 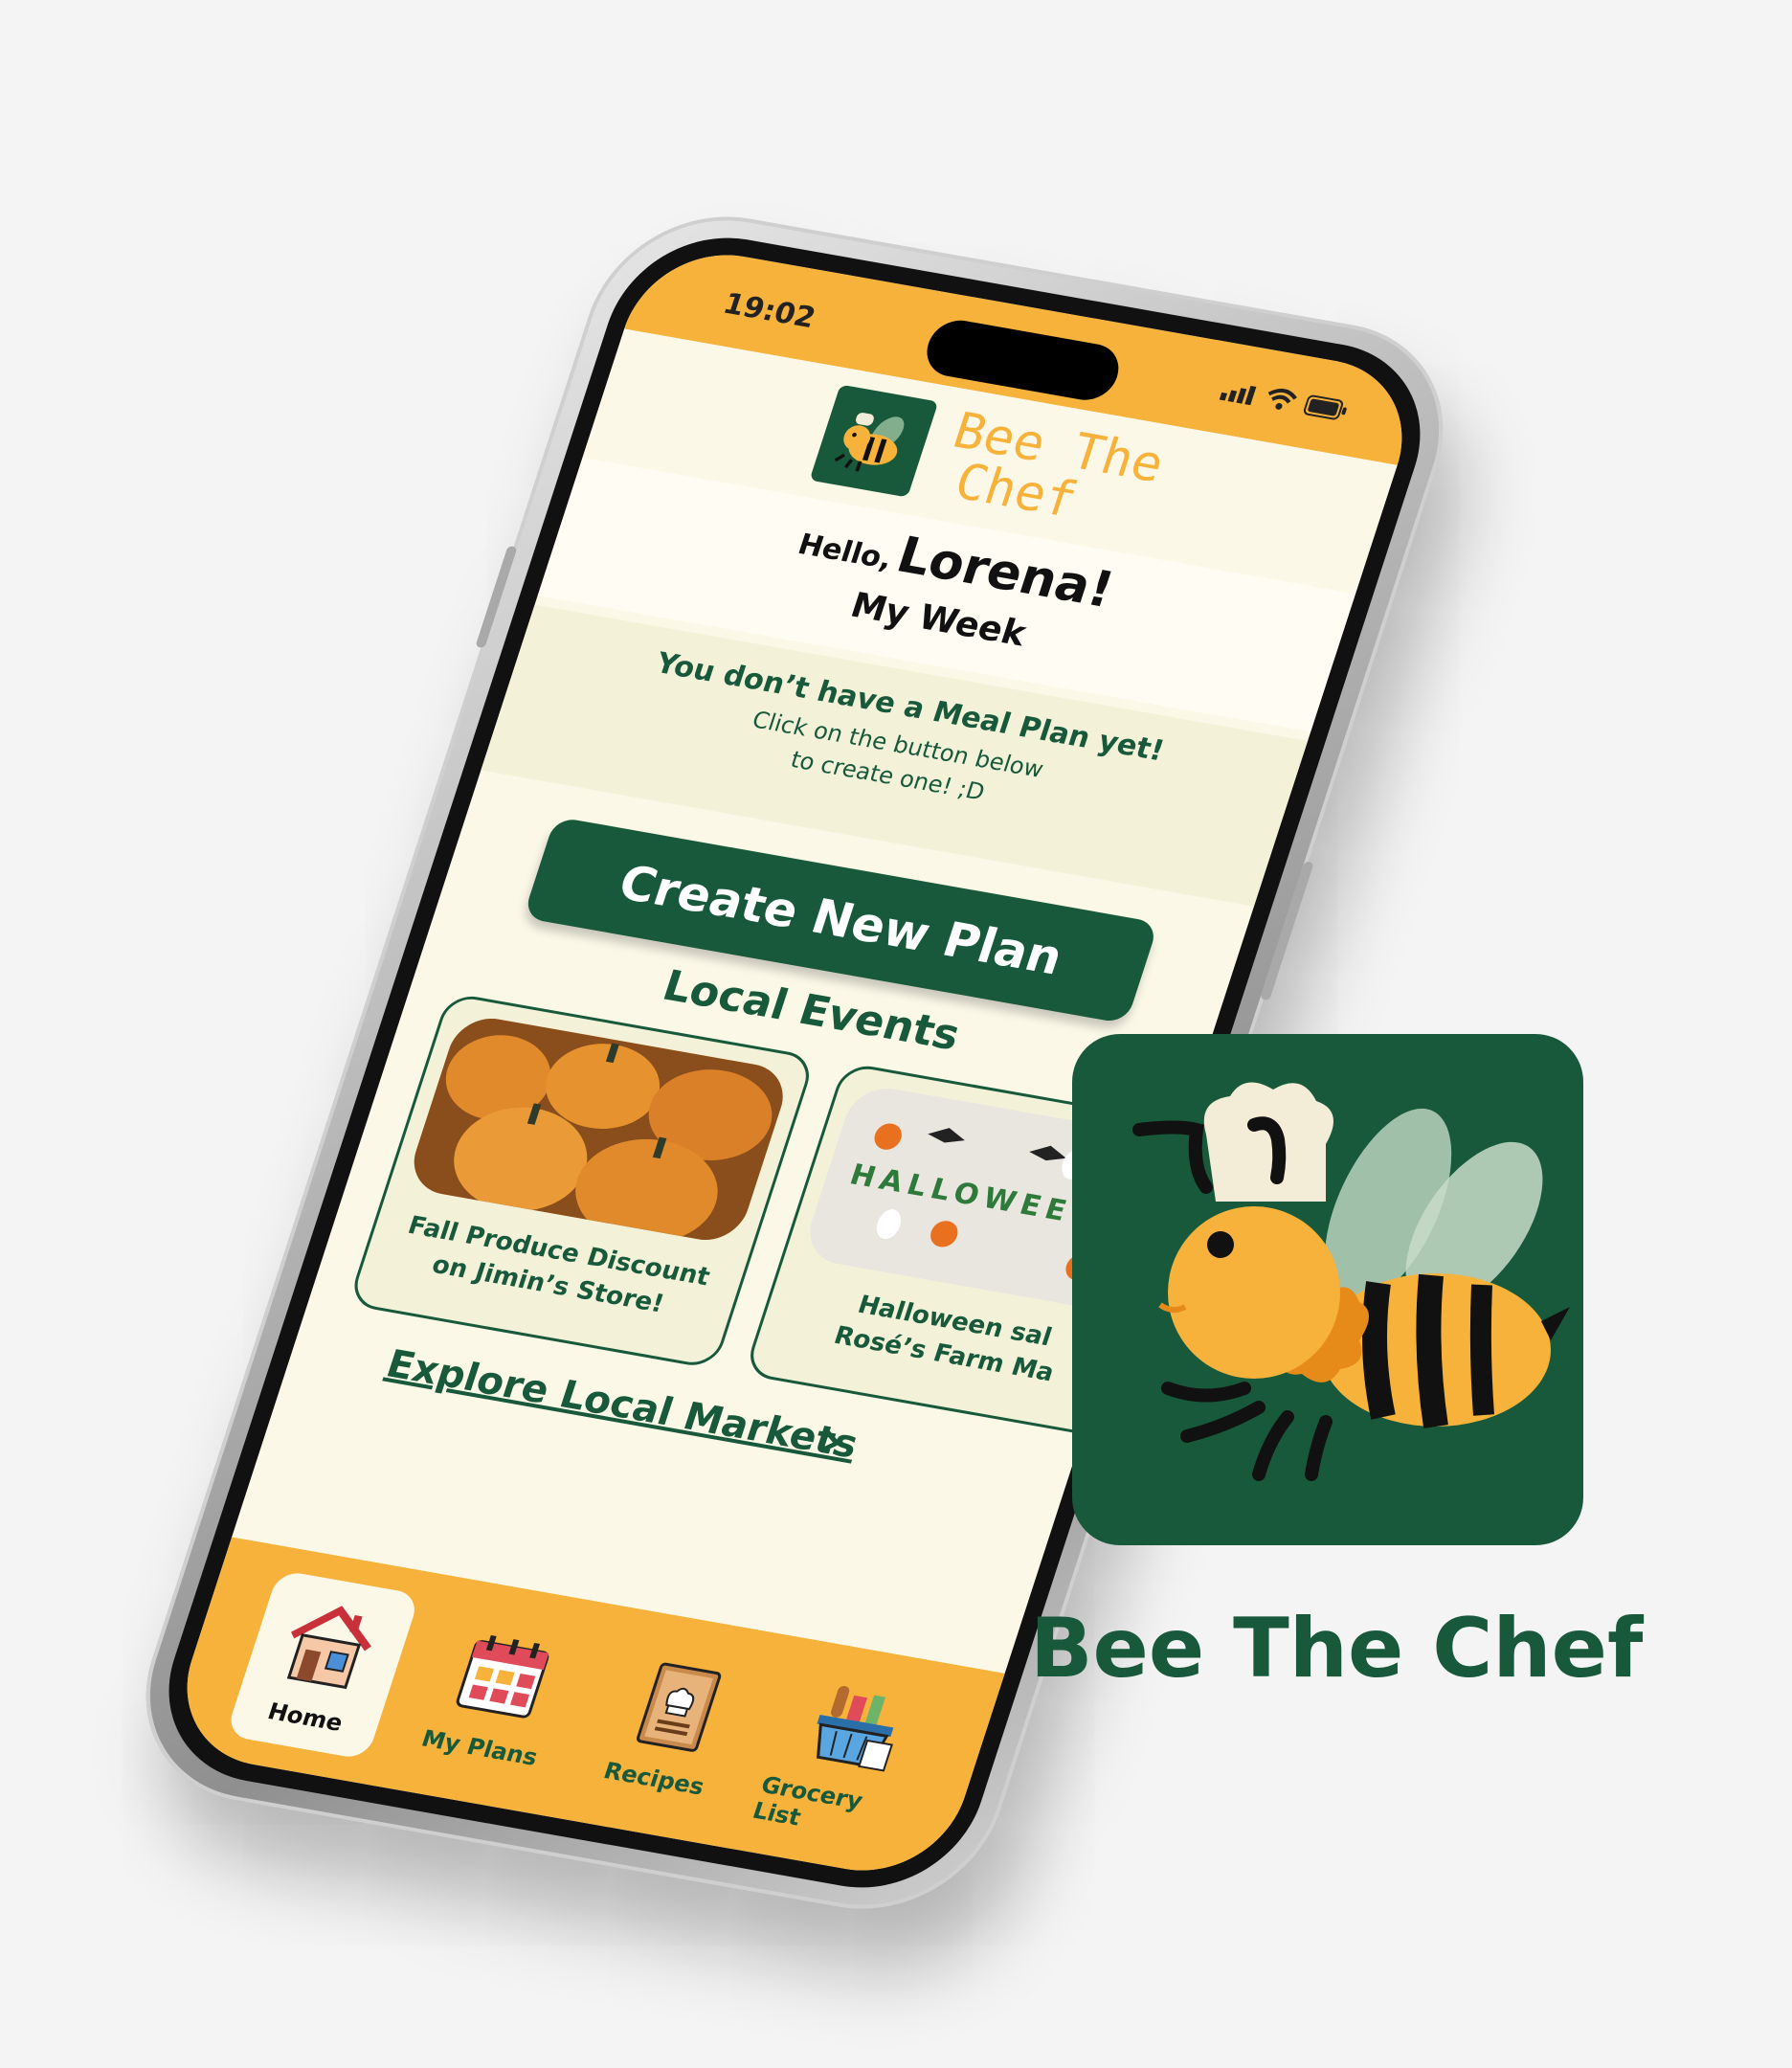 I want to click on tab-label: Grocery List, so click(x=808, y=1801).